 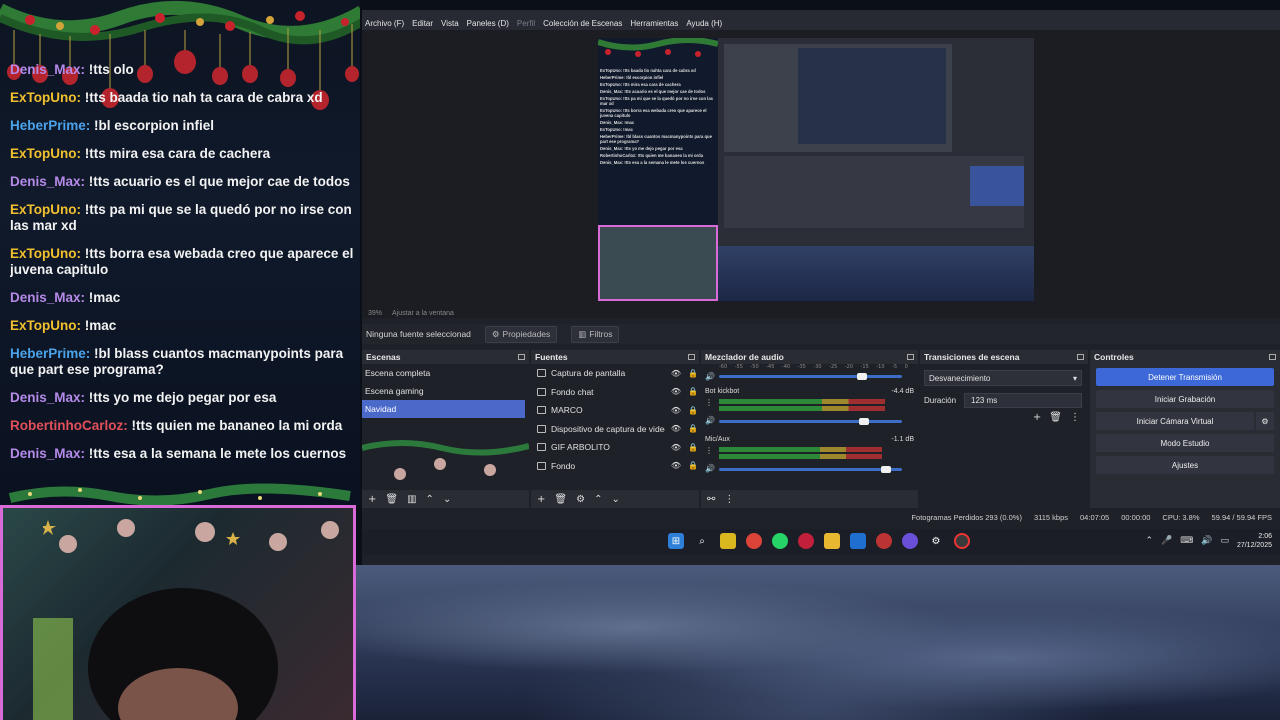 What do you see at coordinates (1185, 399) in the screenshot?
I see `start-recording-button: Iniciar Grabación` at bounding box center [1185, 399].